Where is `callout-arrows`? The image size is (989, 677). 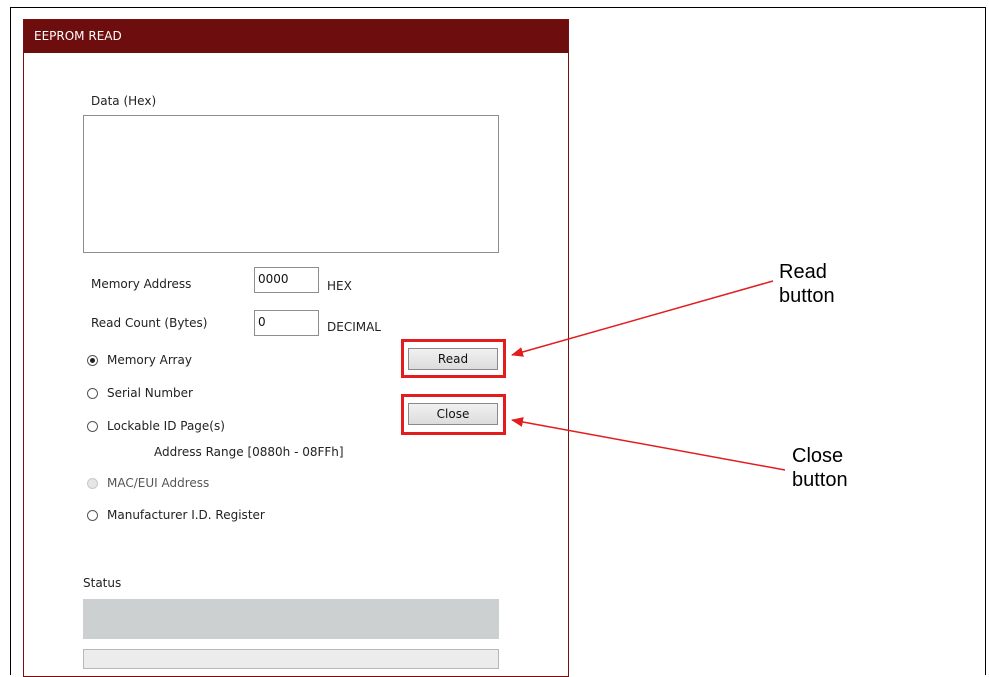
callout-arrows is located at coordinates (648, 375).